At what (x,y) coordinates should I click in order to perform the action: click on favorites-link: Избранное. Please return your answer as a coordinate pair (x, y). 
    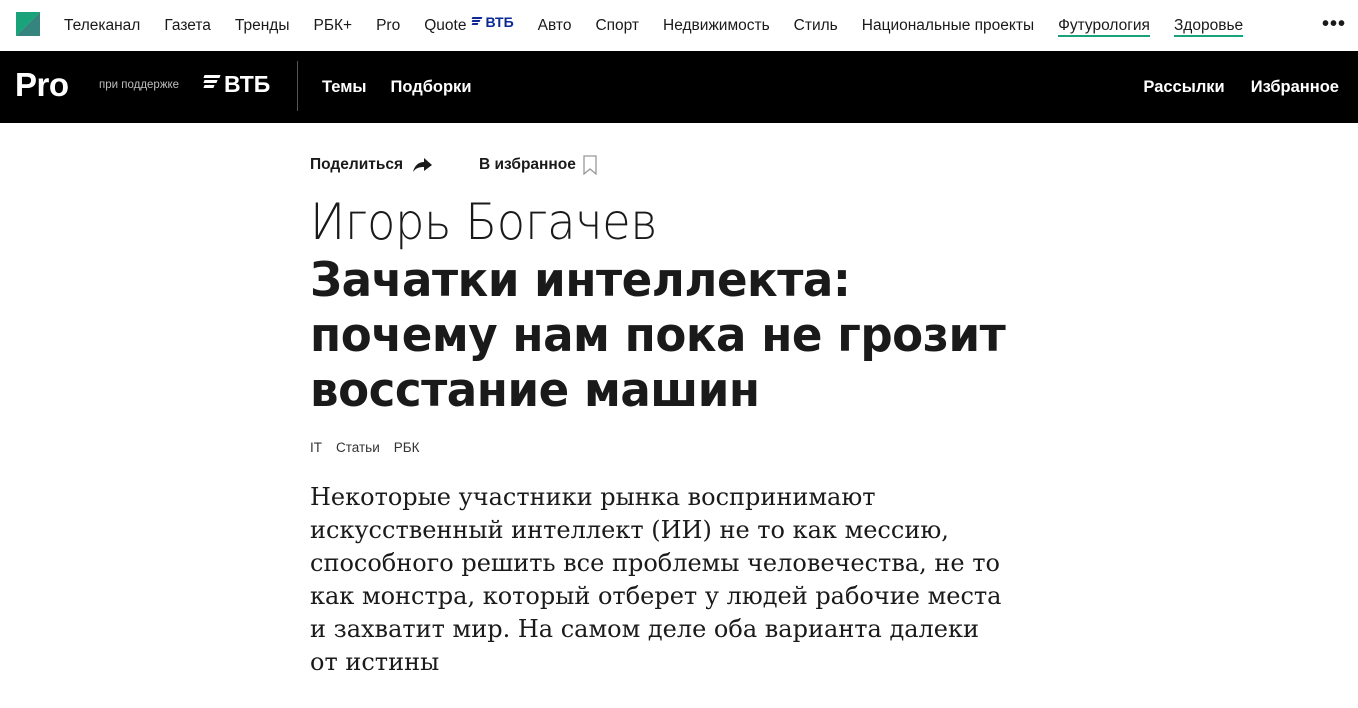
    Looking at the image, I should click on (1295, 87).